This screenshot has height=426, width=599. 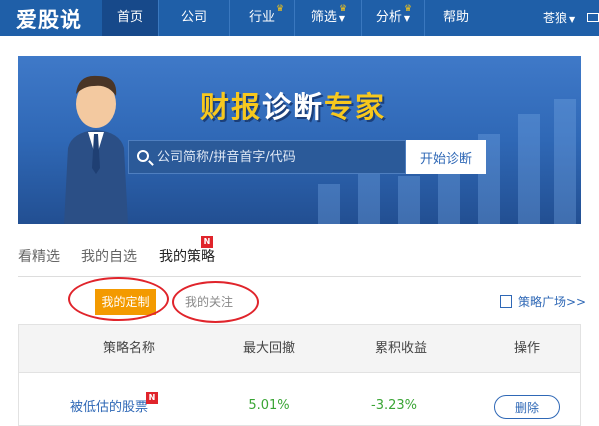 What do you see at coordinates (231, 107) in the screenshot?
I see `banner-title-part: 财报` at bounding box center [231, 107].